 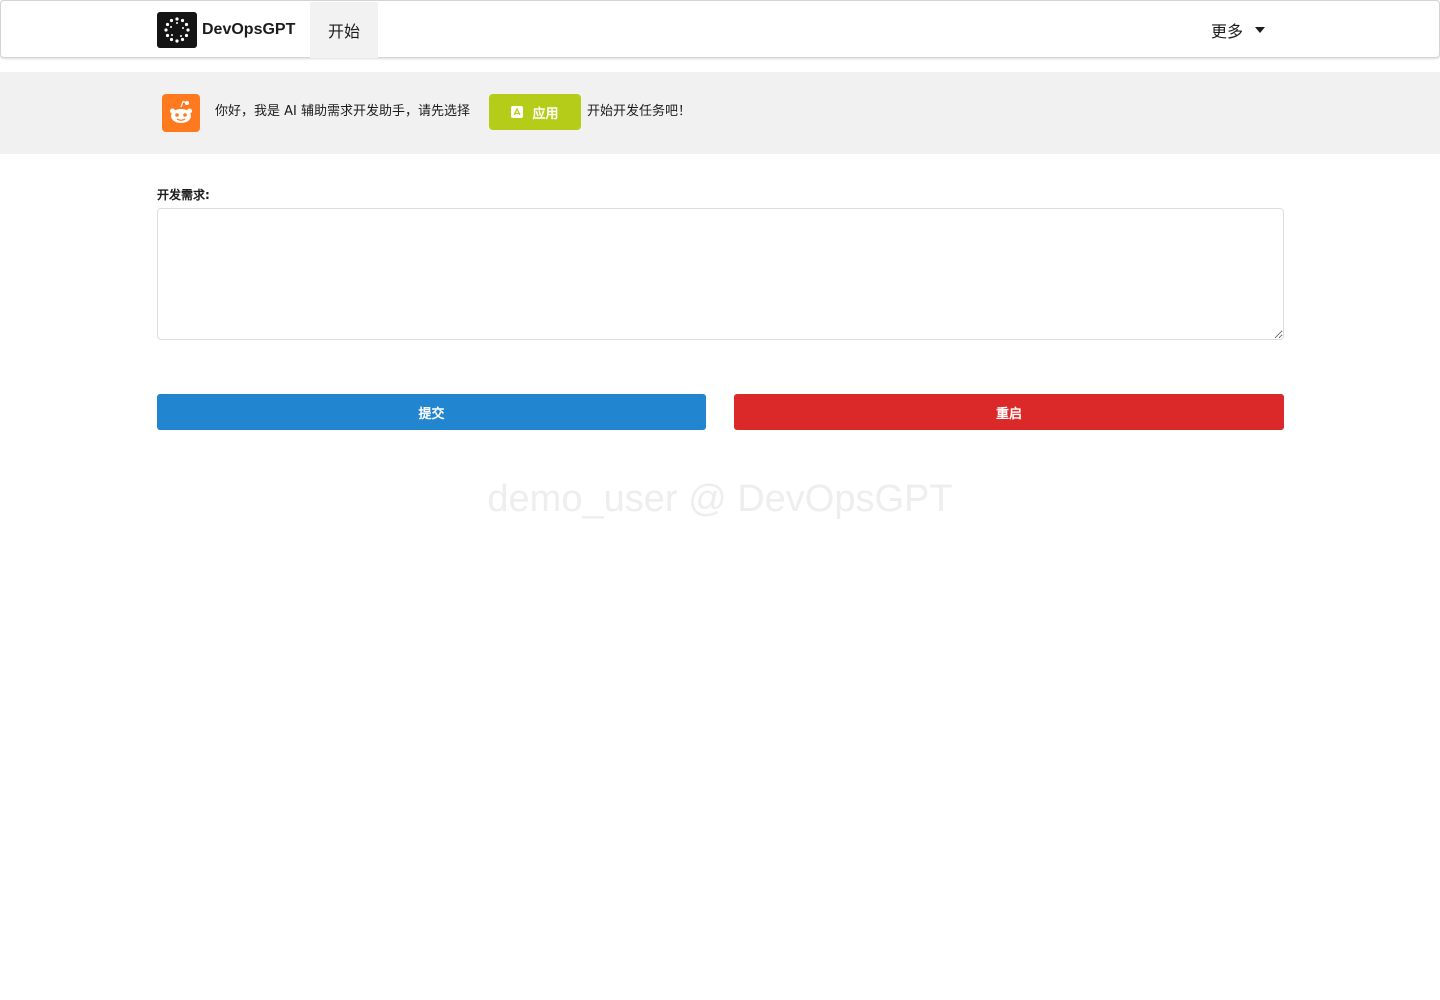 I want to click on app-store-icon, so click(x=517, y=112).